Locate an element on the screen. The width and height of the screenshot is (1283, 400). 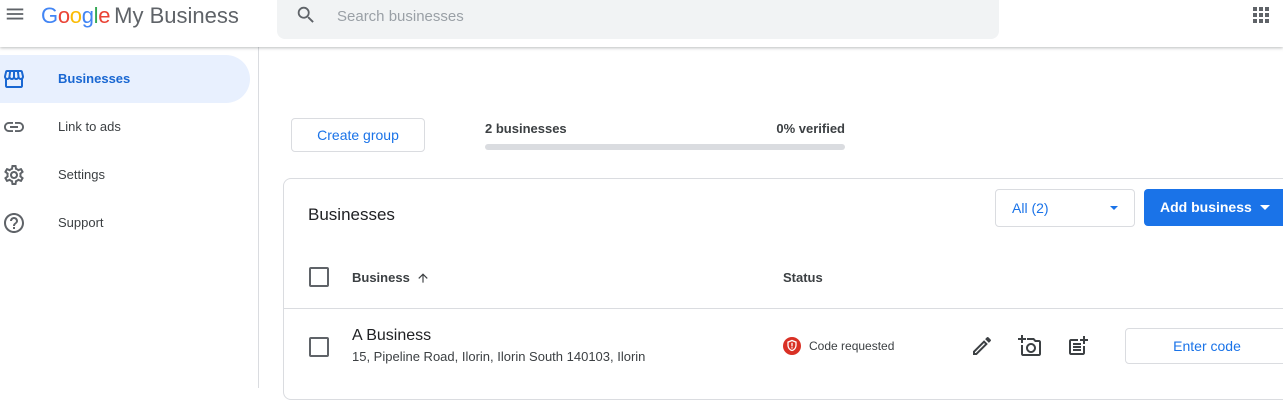
sidebar-item-support: Support is located at coordinates (125, 223).